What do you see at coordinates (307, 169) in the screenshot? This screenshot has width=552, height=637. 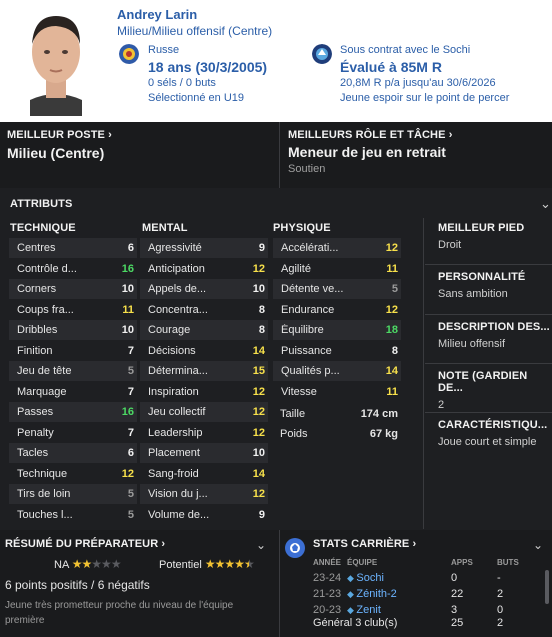 I see `best-role-duty: Soutien` at bounding box center [307, 169].